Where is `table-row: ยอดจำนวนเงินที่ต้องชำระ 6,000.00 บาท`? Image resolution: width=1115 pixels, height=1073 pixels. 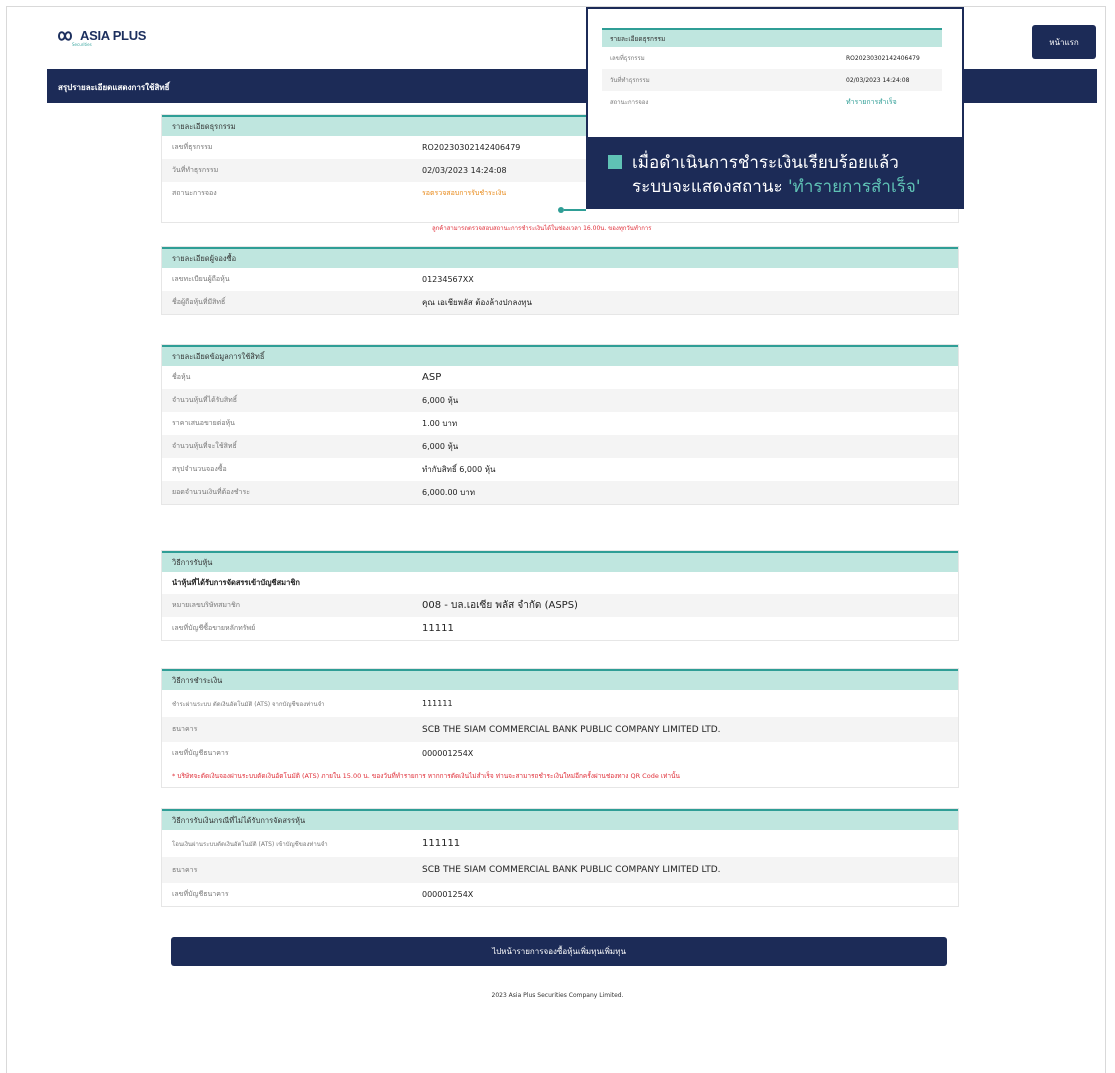
table-row: ยอดจำนวนเงินที่ต้องชำระ 6,000.00 บาท is located at coordinates (560, 492).